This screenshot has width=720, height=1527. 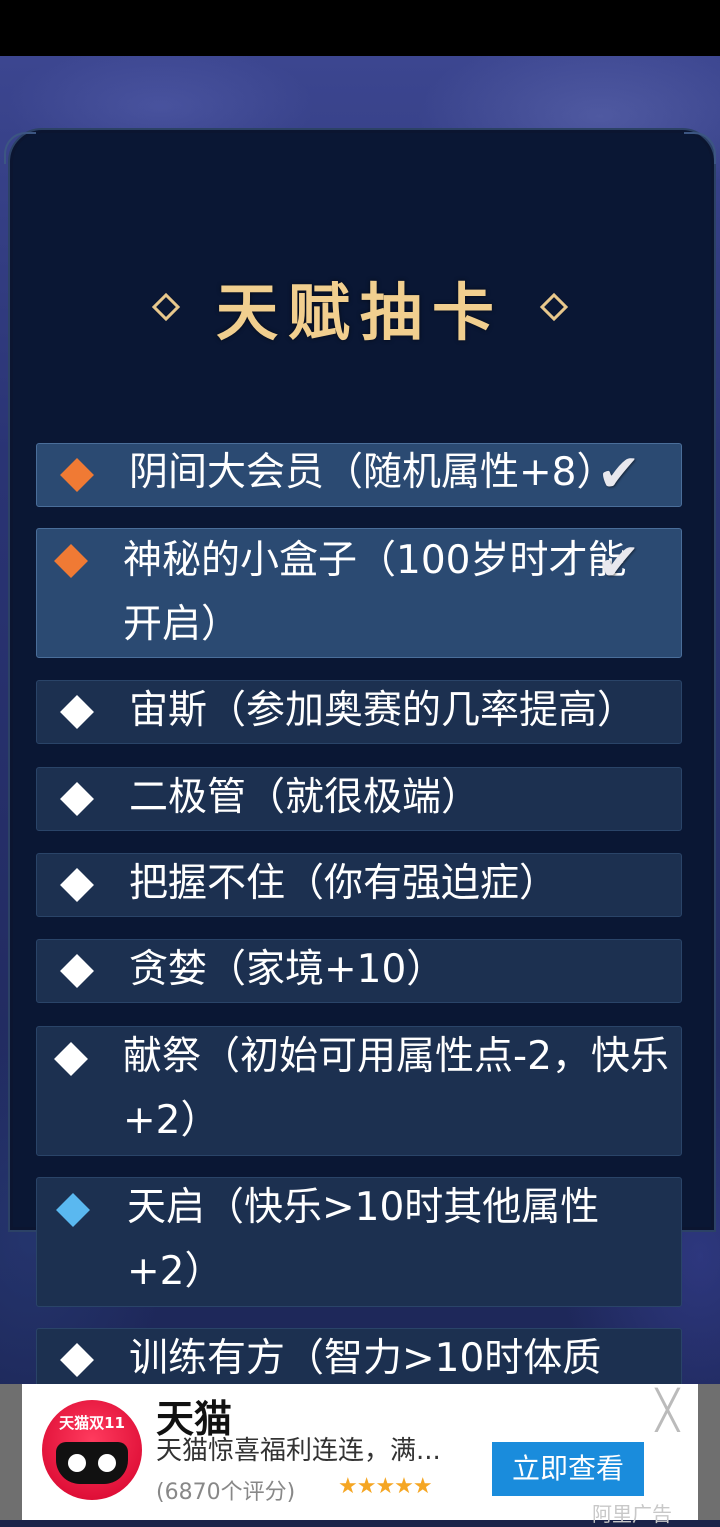 I want to click on talent-card: 神秘的小盒子（100岁时才能开启） ✔, so click(x=359, y=593).